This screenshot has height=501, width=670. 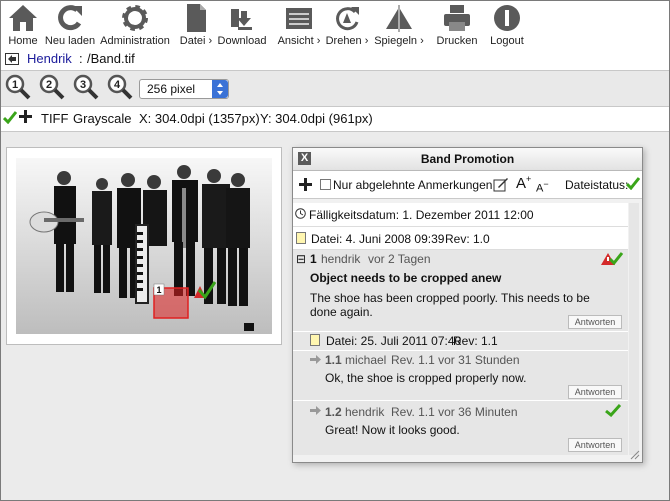 I want to click on band-photo-illustration: 1, so click(x=141, y=248).